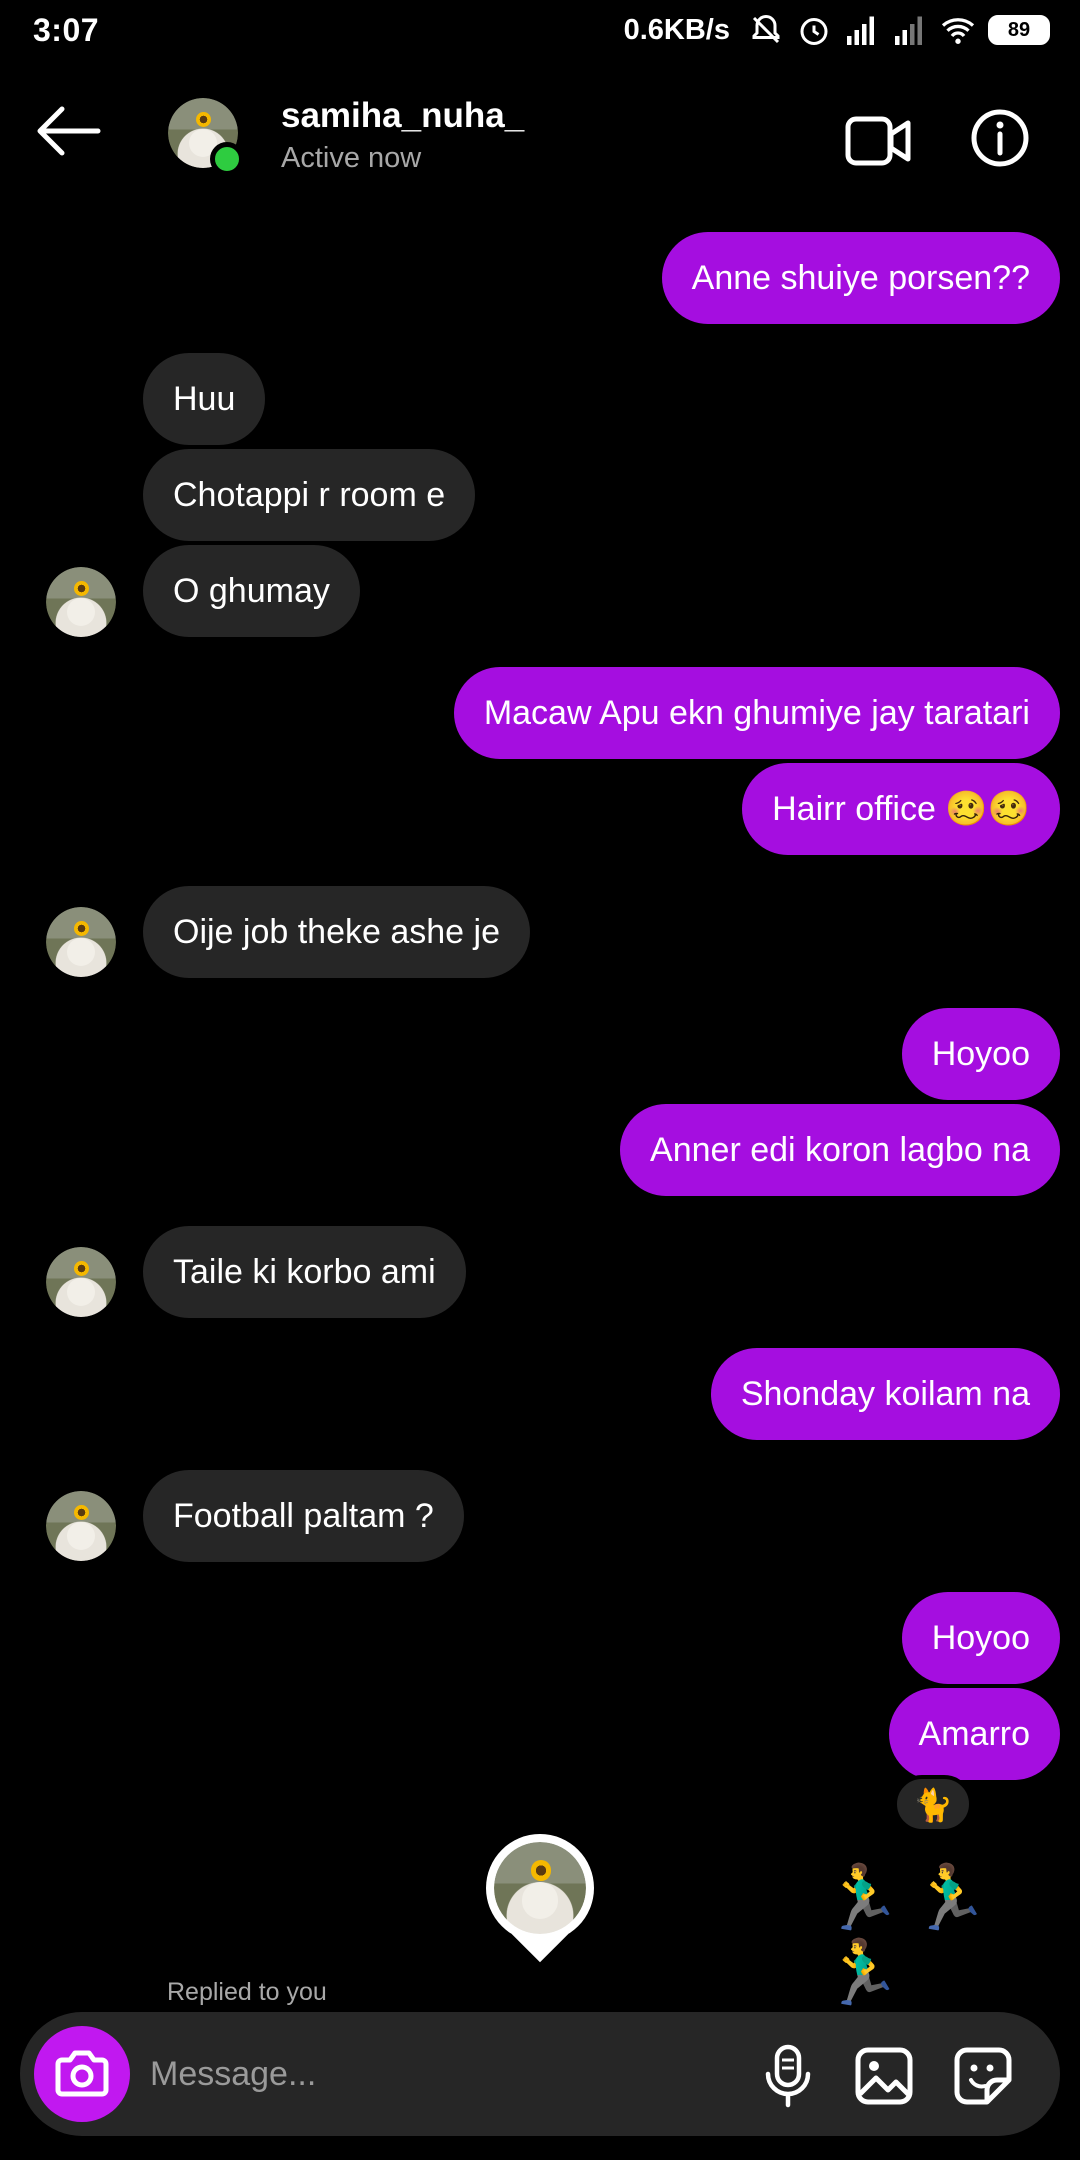 The height and width of the screenshot is (2160, 1080). What do you see at coordinates (445, 2074) in the screenshot?
I see `message-input` at bounding box center [445, 2074].